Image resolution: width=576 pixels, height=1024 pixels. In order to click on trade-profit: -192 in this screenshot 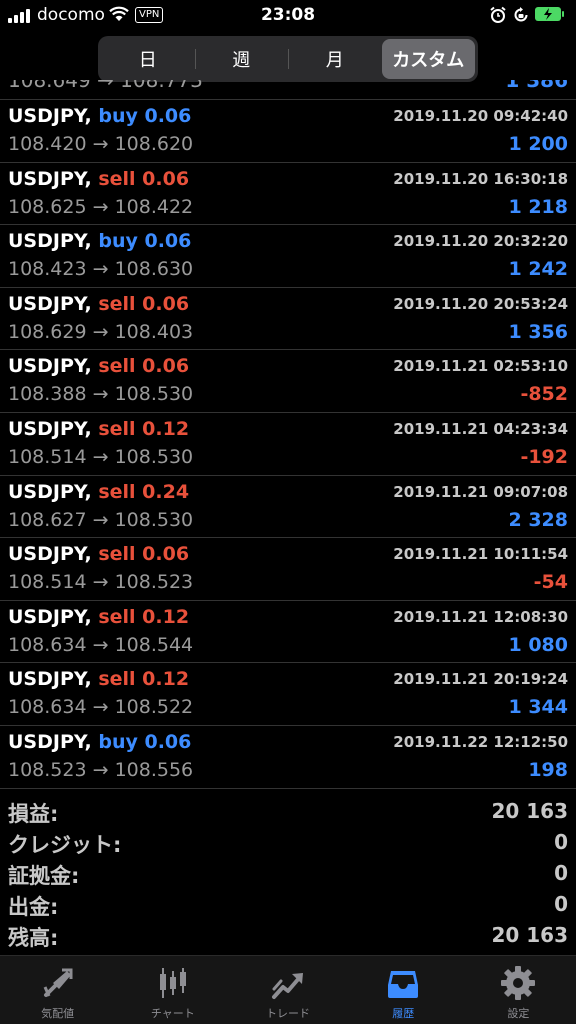, I will do `click(544, 456)`.